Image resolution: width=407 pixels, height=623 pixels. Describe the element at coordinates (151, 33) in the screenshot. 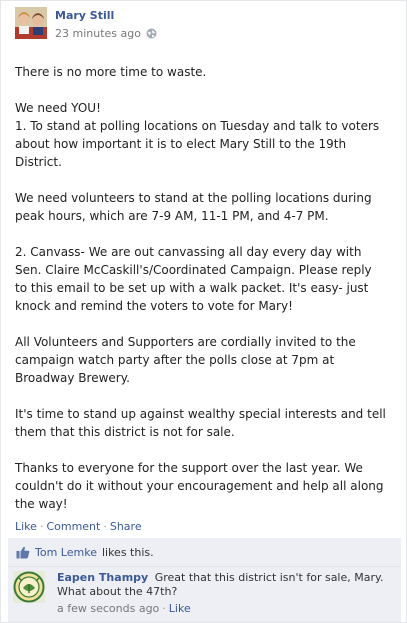

I see `globe-icon` at that location.